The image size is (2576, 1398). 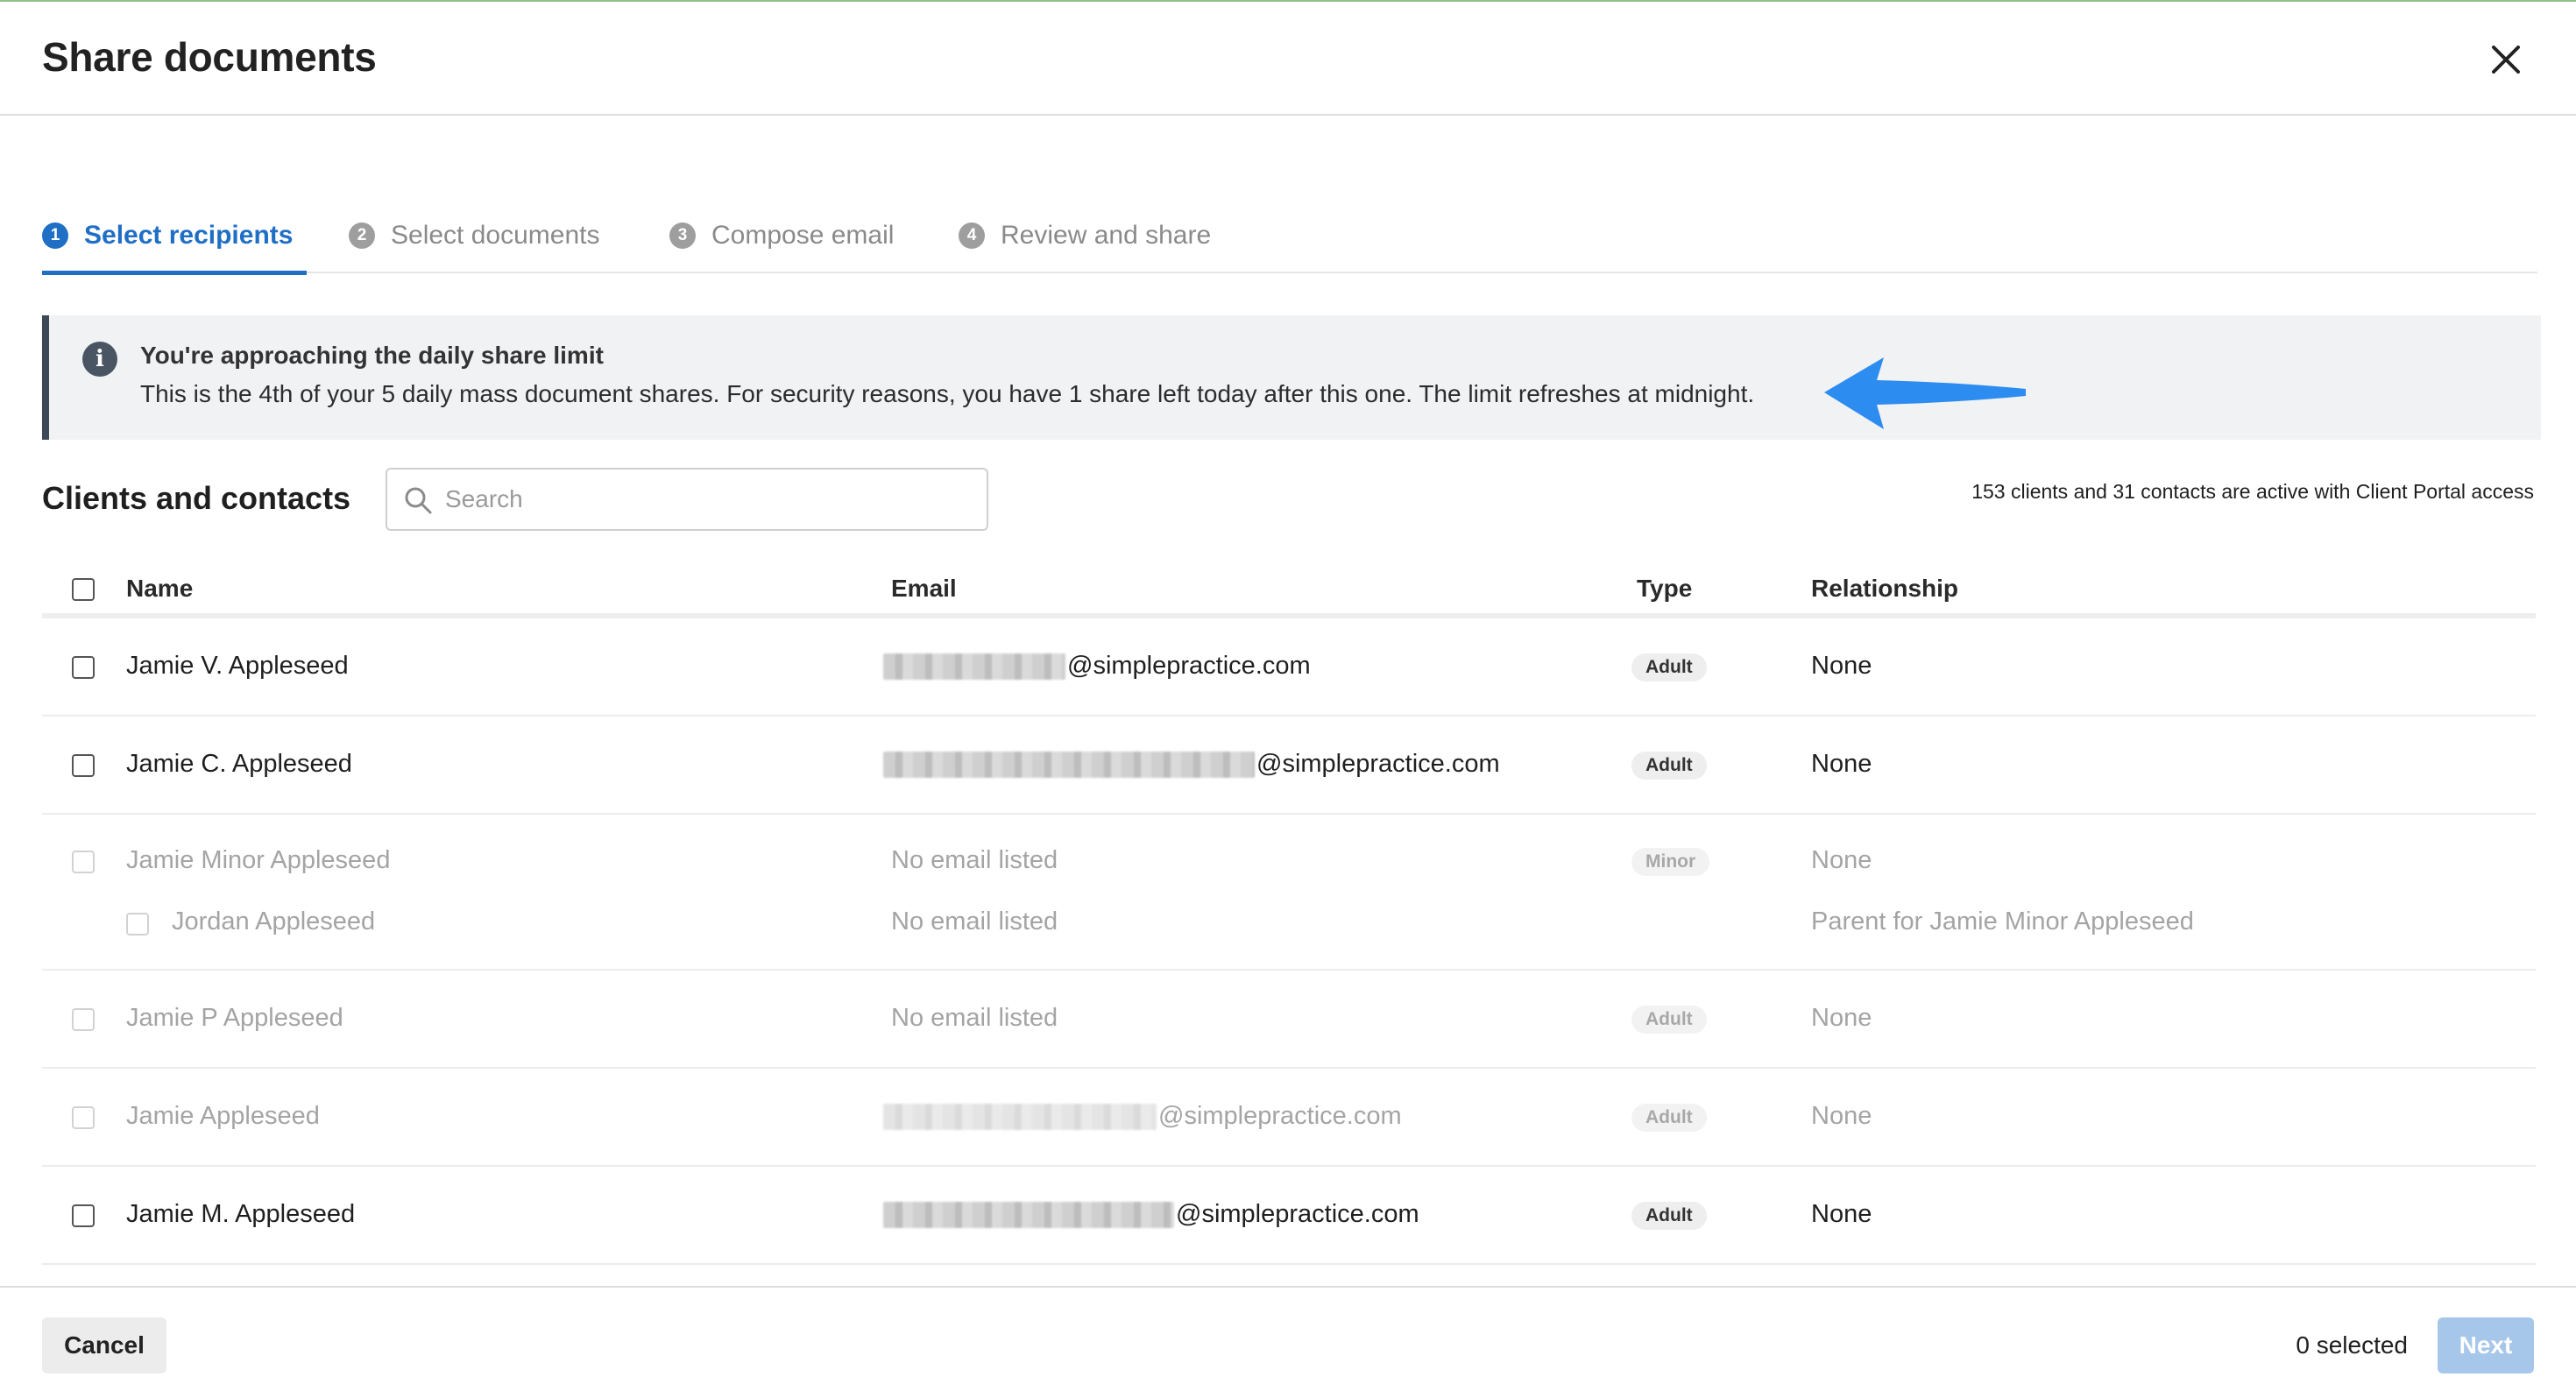 I want to click on search-input, so click(x=708, y=499).